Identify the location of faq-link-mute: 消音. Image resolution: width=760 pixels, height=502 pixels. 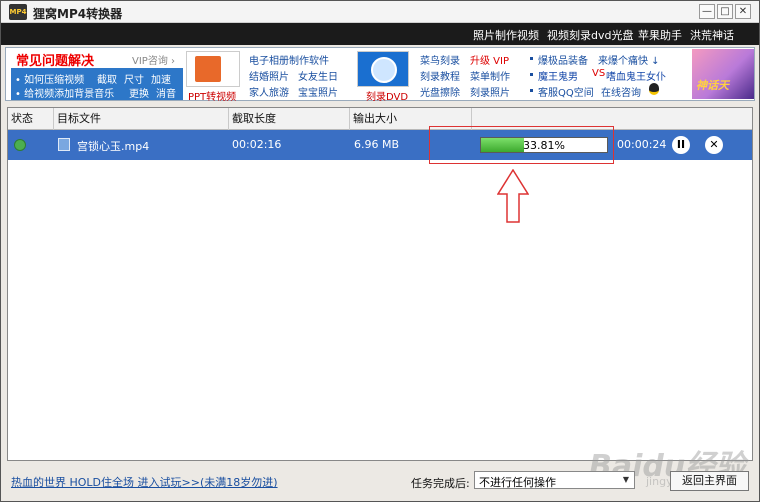
(166, 92).